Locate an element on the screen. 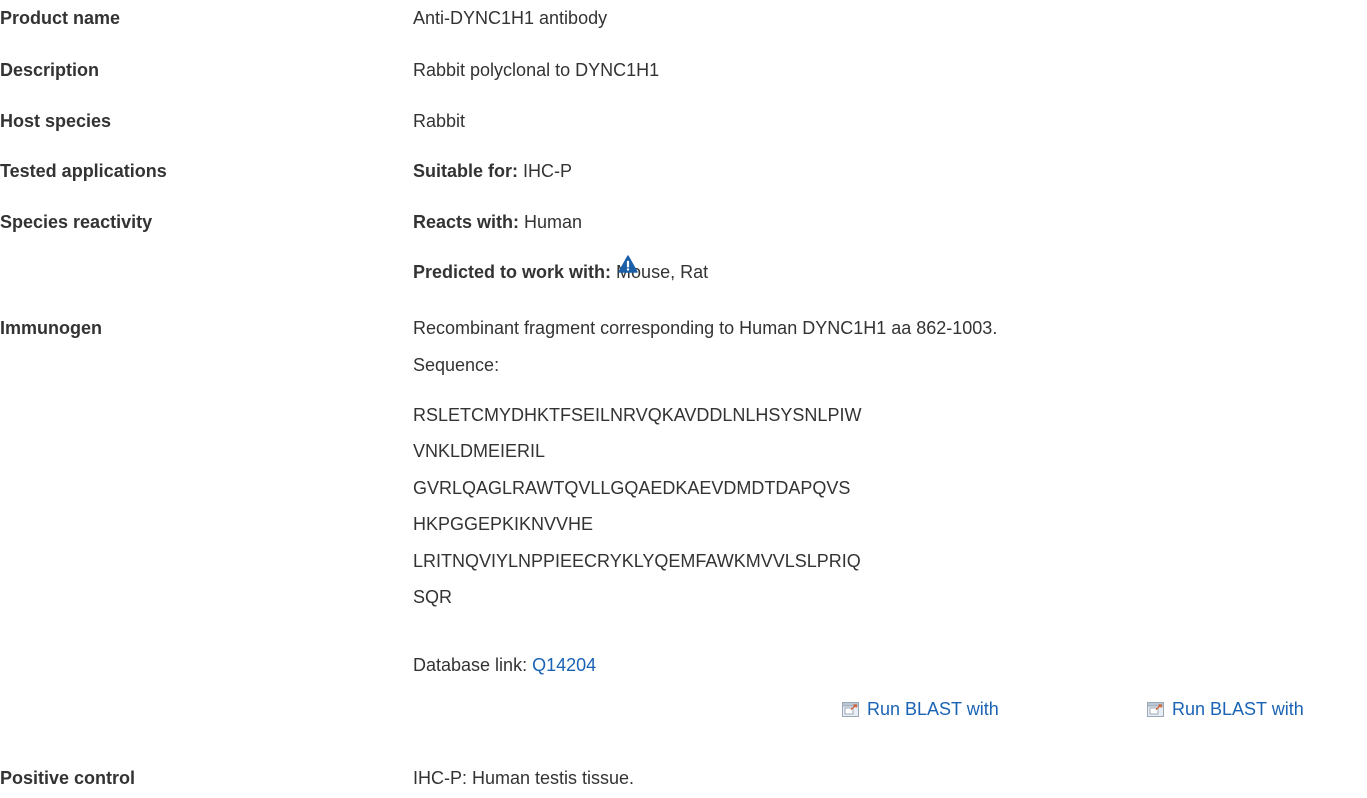  immunogen-label: Immunogen is located at coordinates (51, 328).